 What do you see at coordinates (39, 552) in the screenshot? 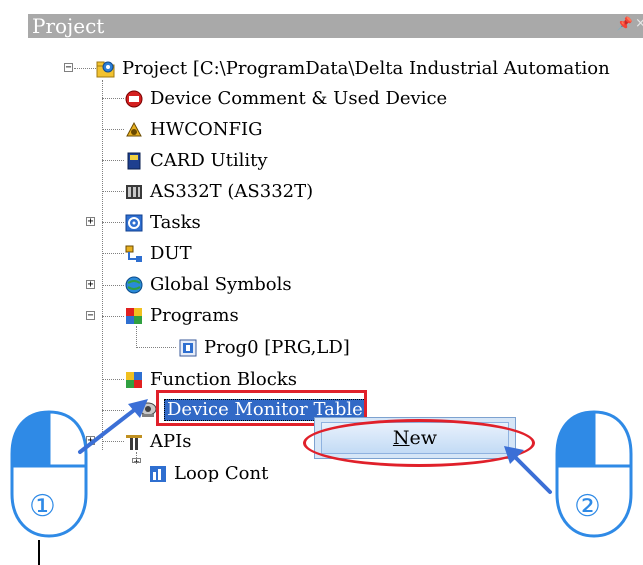
I see `mouse-cord` at bounding box center [39, 552].